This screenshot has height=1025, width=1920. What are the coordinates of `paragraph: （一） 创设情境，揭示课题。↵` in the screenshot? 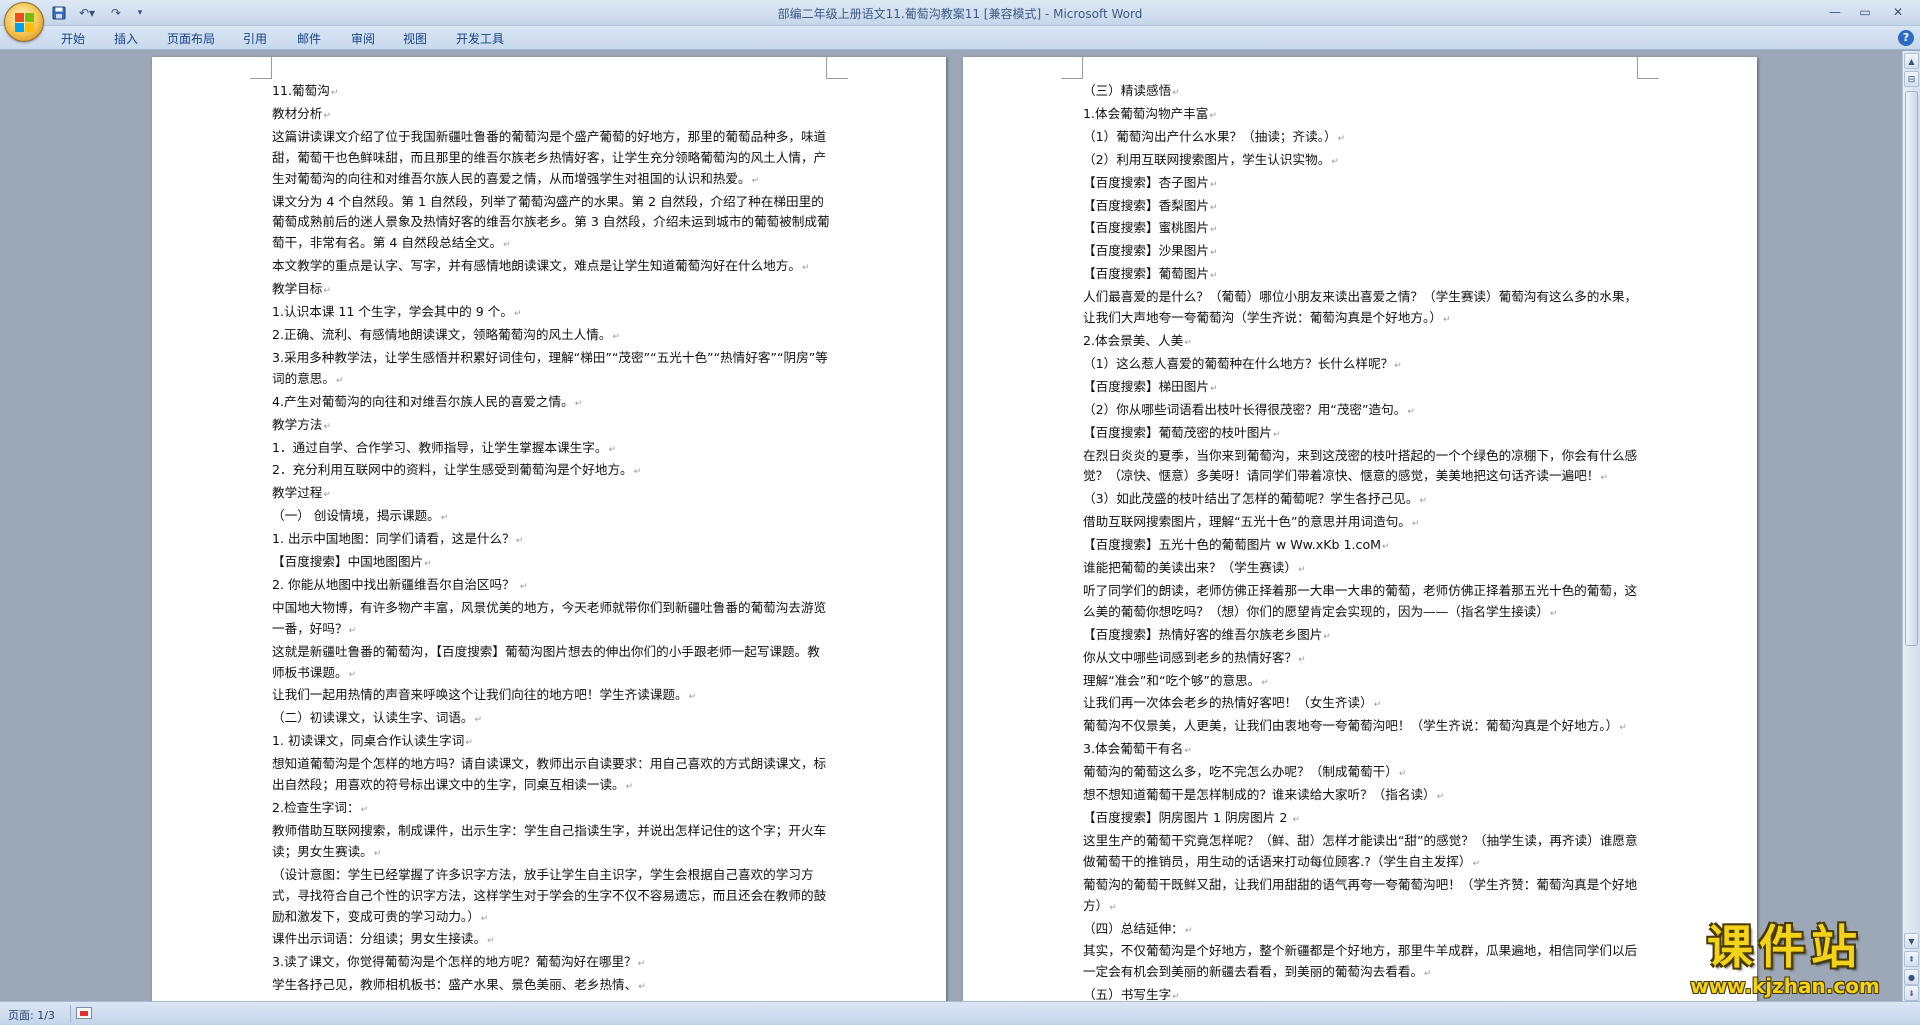 It's located at (552, 517).